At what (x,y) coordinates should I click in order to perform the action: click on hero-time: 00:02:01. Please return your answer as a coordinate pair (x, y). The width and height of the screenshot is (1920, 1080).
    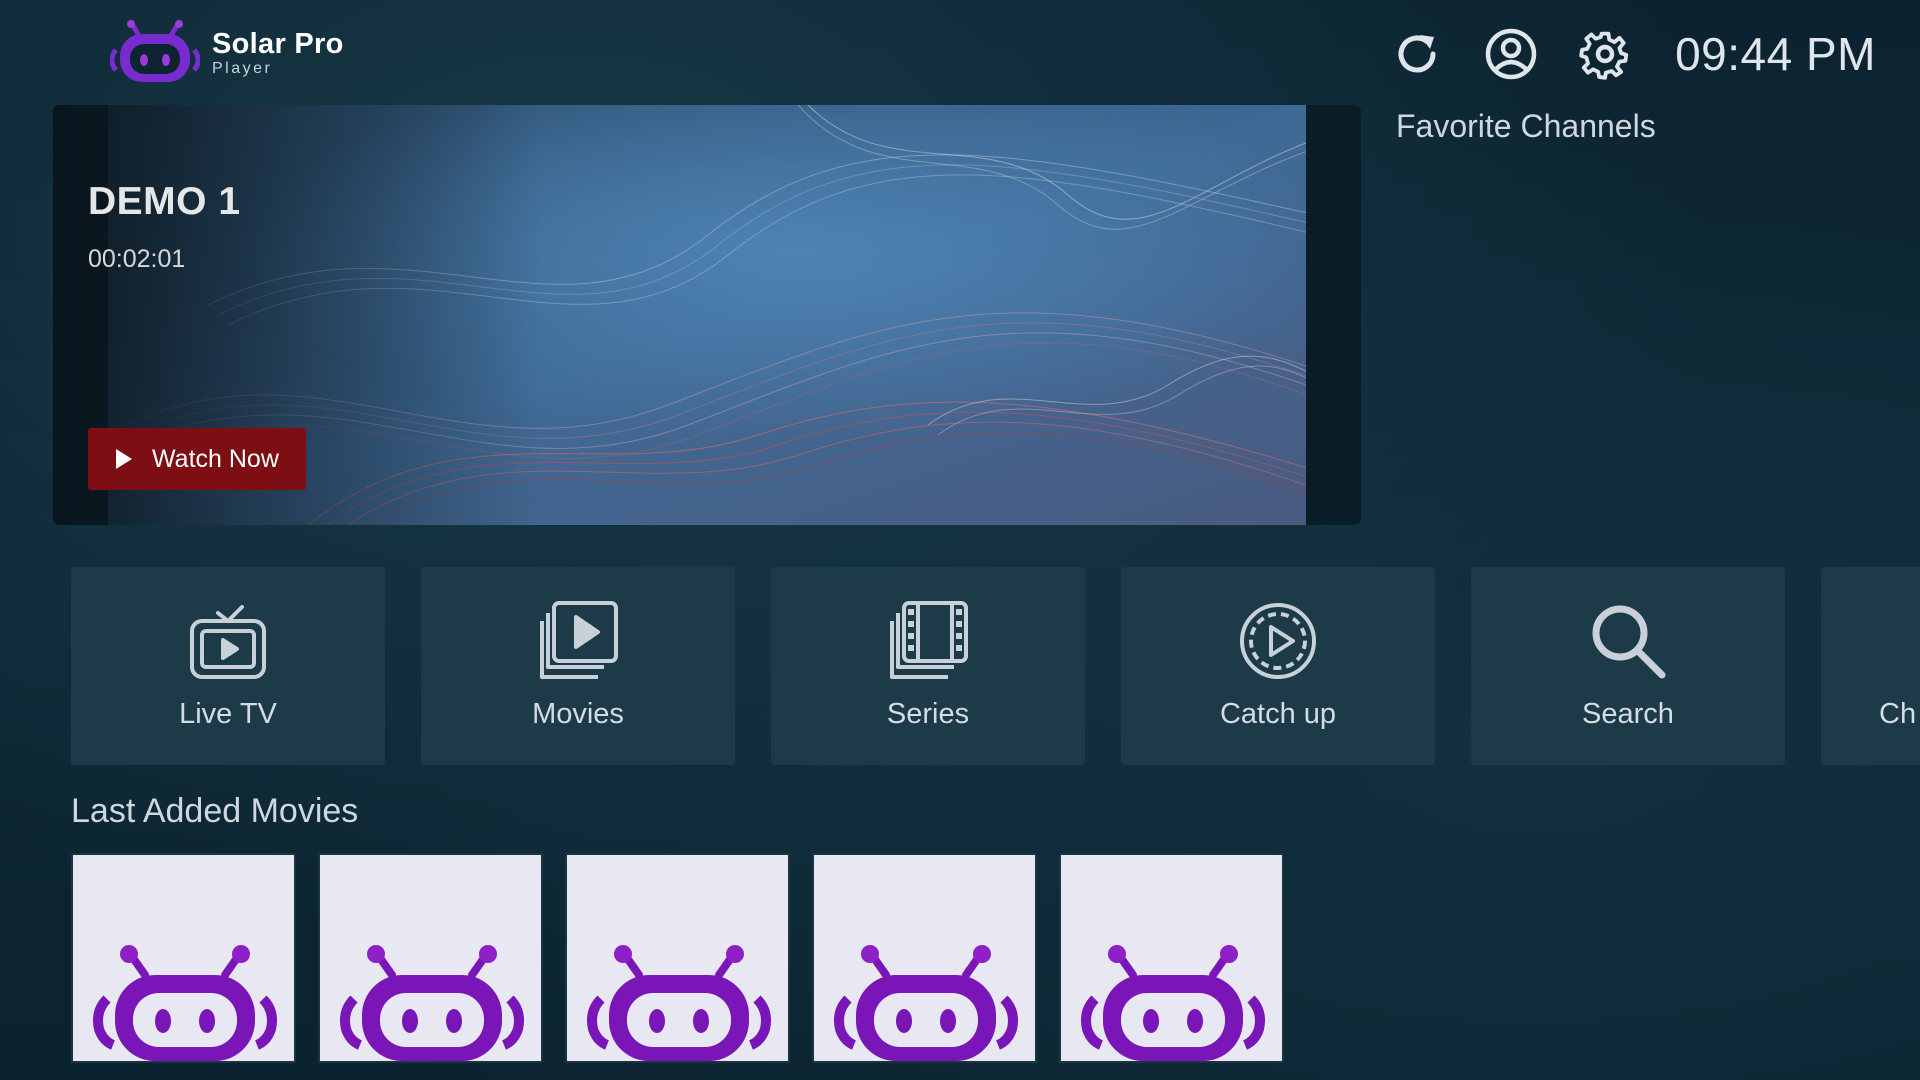
    Looking at the image, I should click on (137, 259).